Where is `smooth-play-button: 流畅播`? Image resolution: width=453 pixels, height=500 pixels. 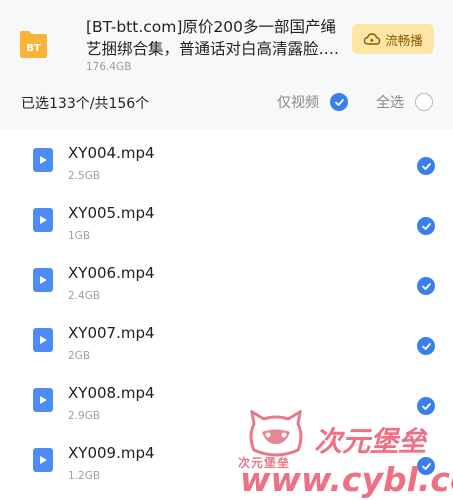 smooth-play-button: 流畅播 is located at coordinates (393, 39).